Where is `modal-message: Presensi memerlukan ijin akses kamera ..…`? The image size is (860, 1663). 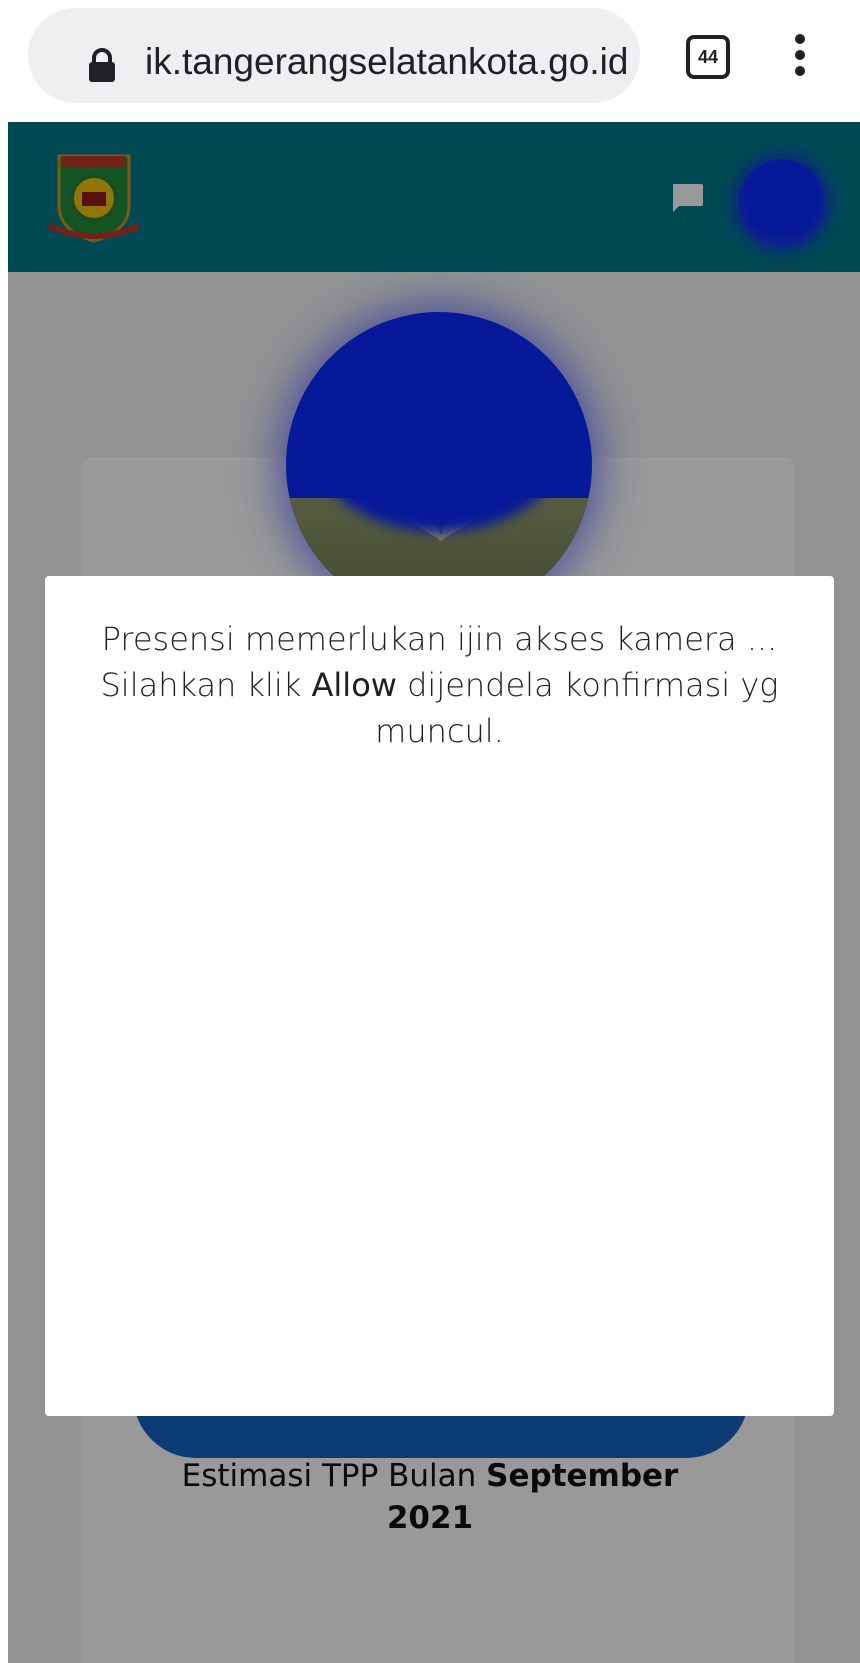 modal-message: Presensi memerlukan ijin akses kamera ..… is located at coordinates (439, 685).